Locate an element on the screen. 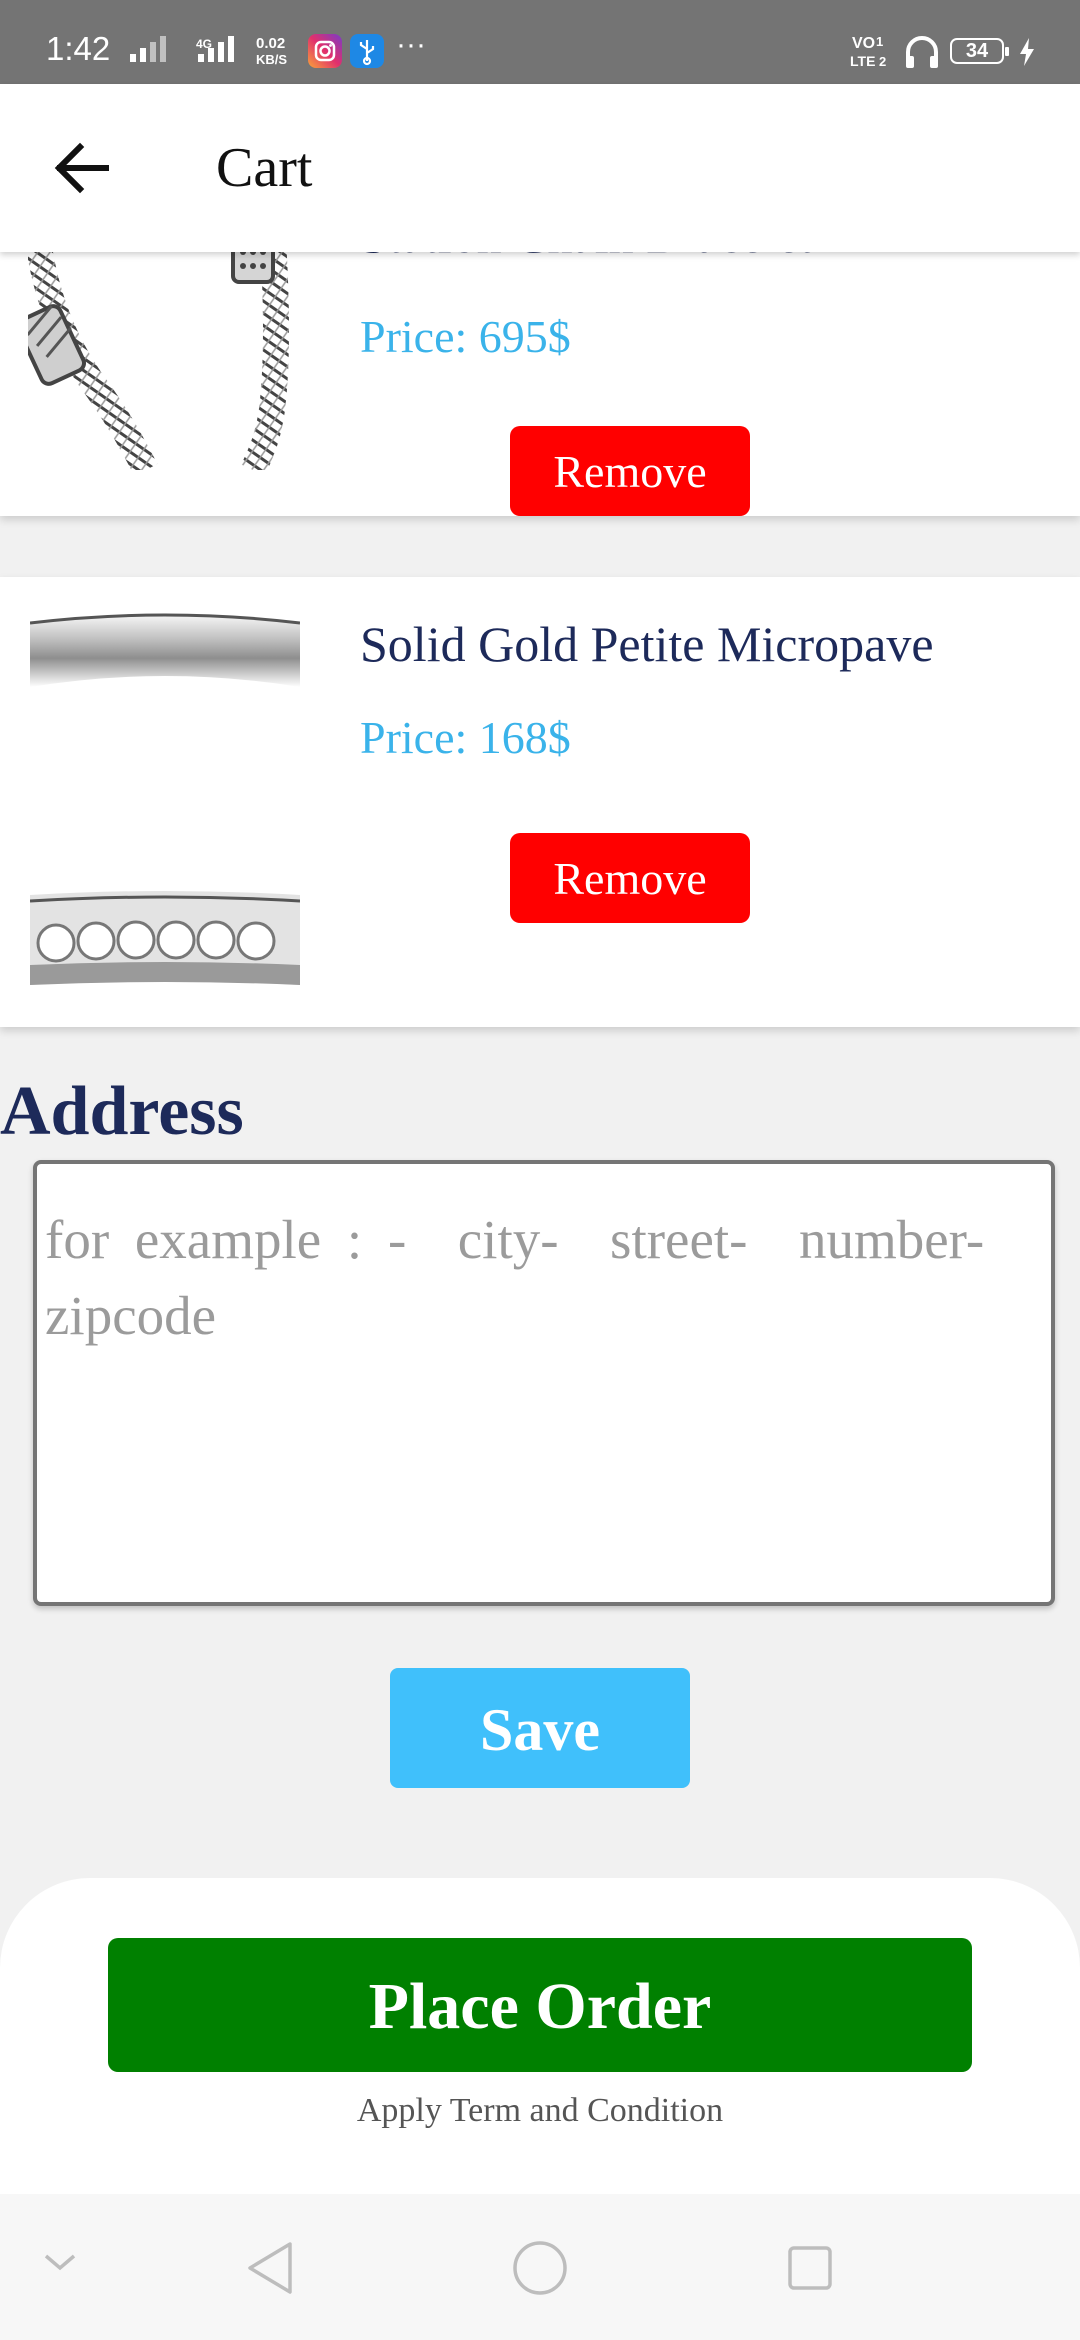 The height and width of the screenshot is (2340, 1080). system-navigation-bar is located at coordinates (540, 2267).